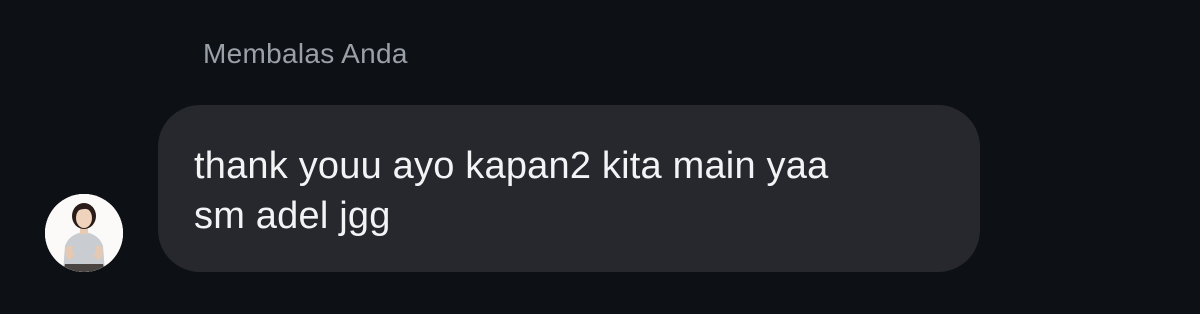  I want to click on profile-photo-icon, so click(84, 233).